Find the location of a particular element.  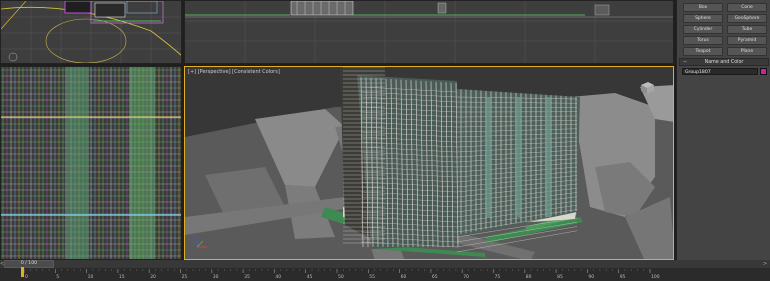

timeline-tick-label: 15 is located at coordinates (122, 277).